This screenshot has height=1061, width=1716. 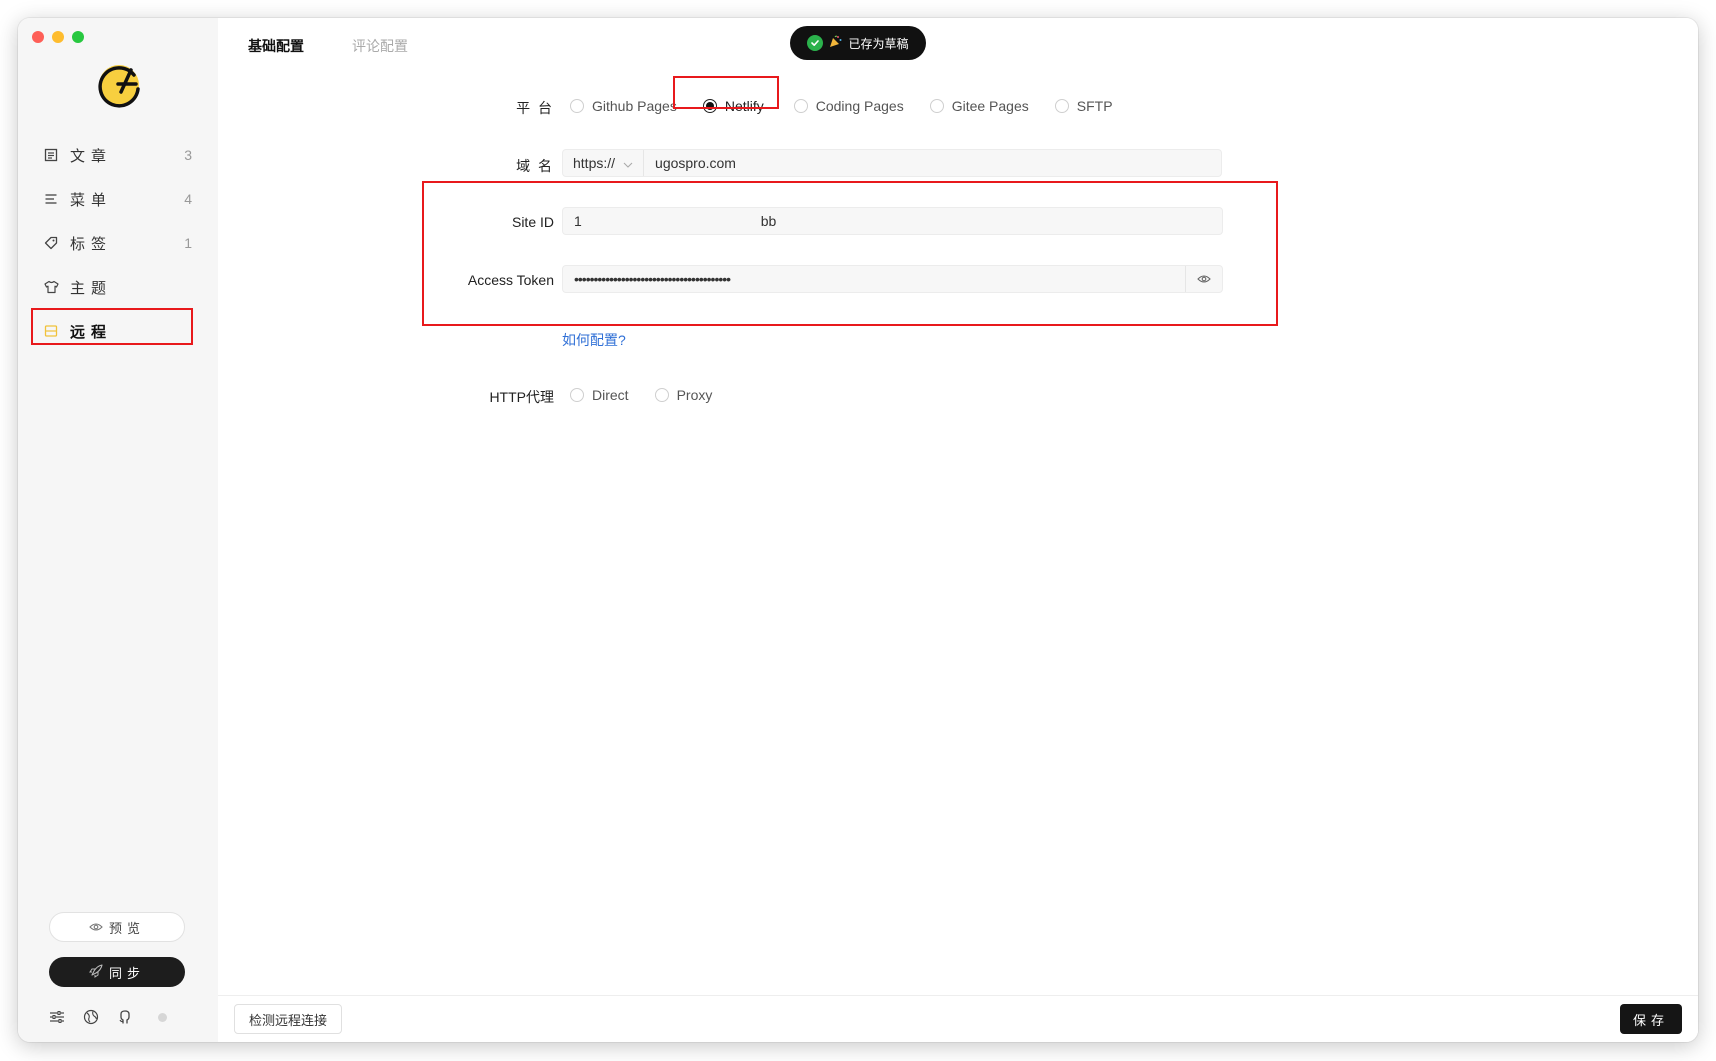 What do you see at coordinates (878, 43) in the screenshot?
I see `toast-text: 已存为草稿` at bounding box center [878, 43].